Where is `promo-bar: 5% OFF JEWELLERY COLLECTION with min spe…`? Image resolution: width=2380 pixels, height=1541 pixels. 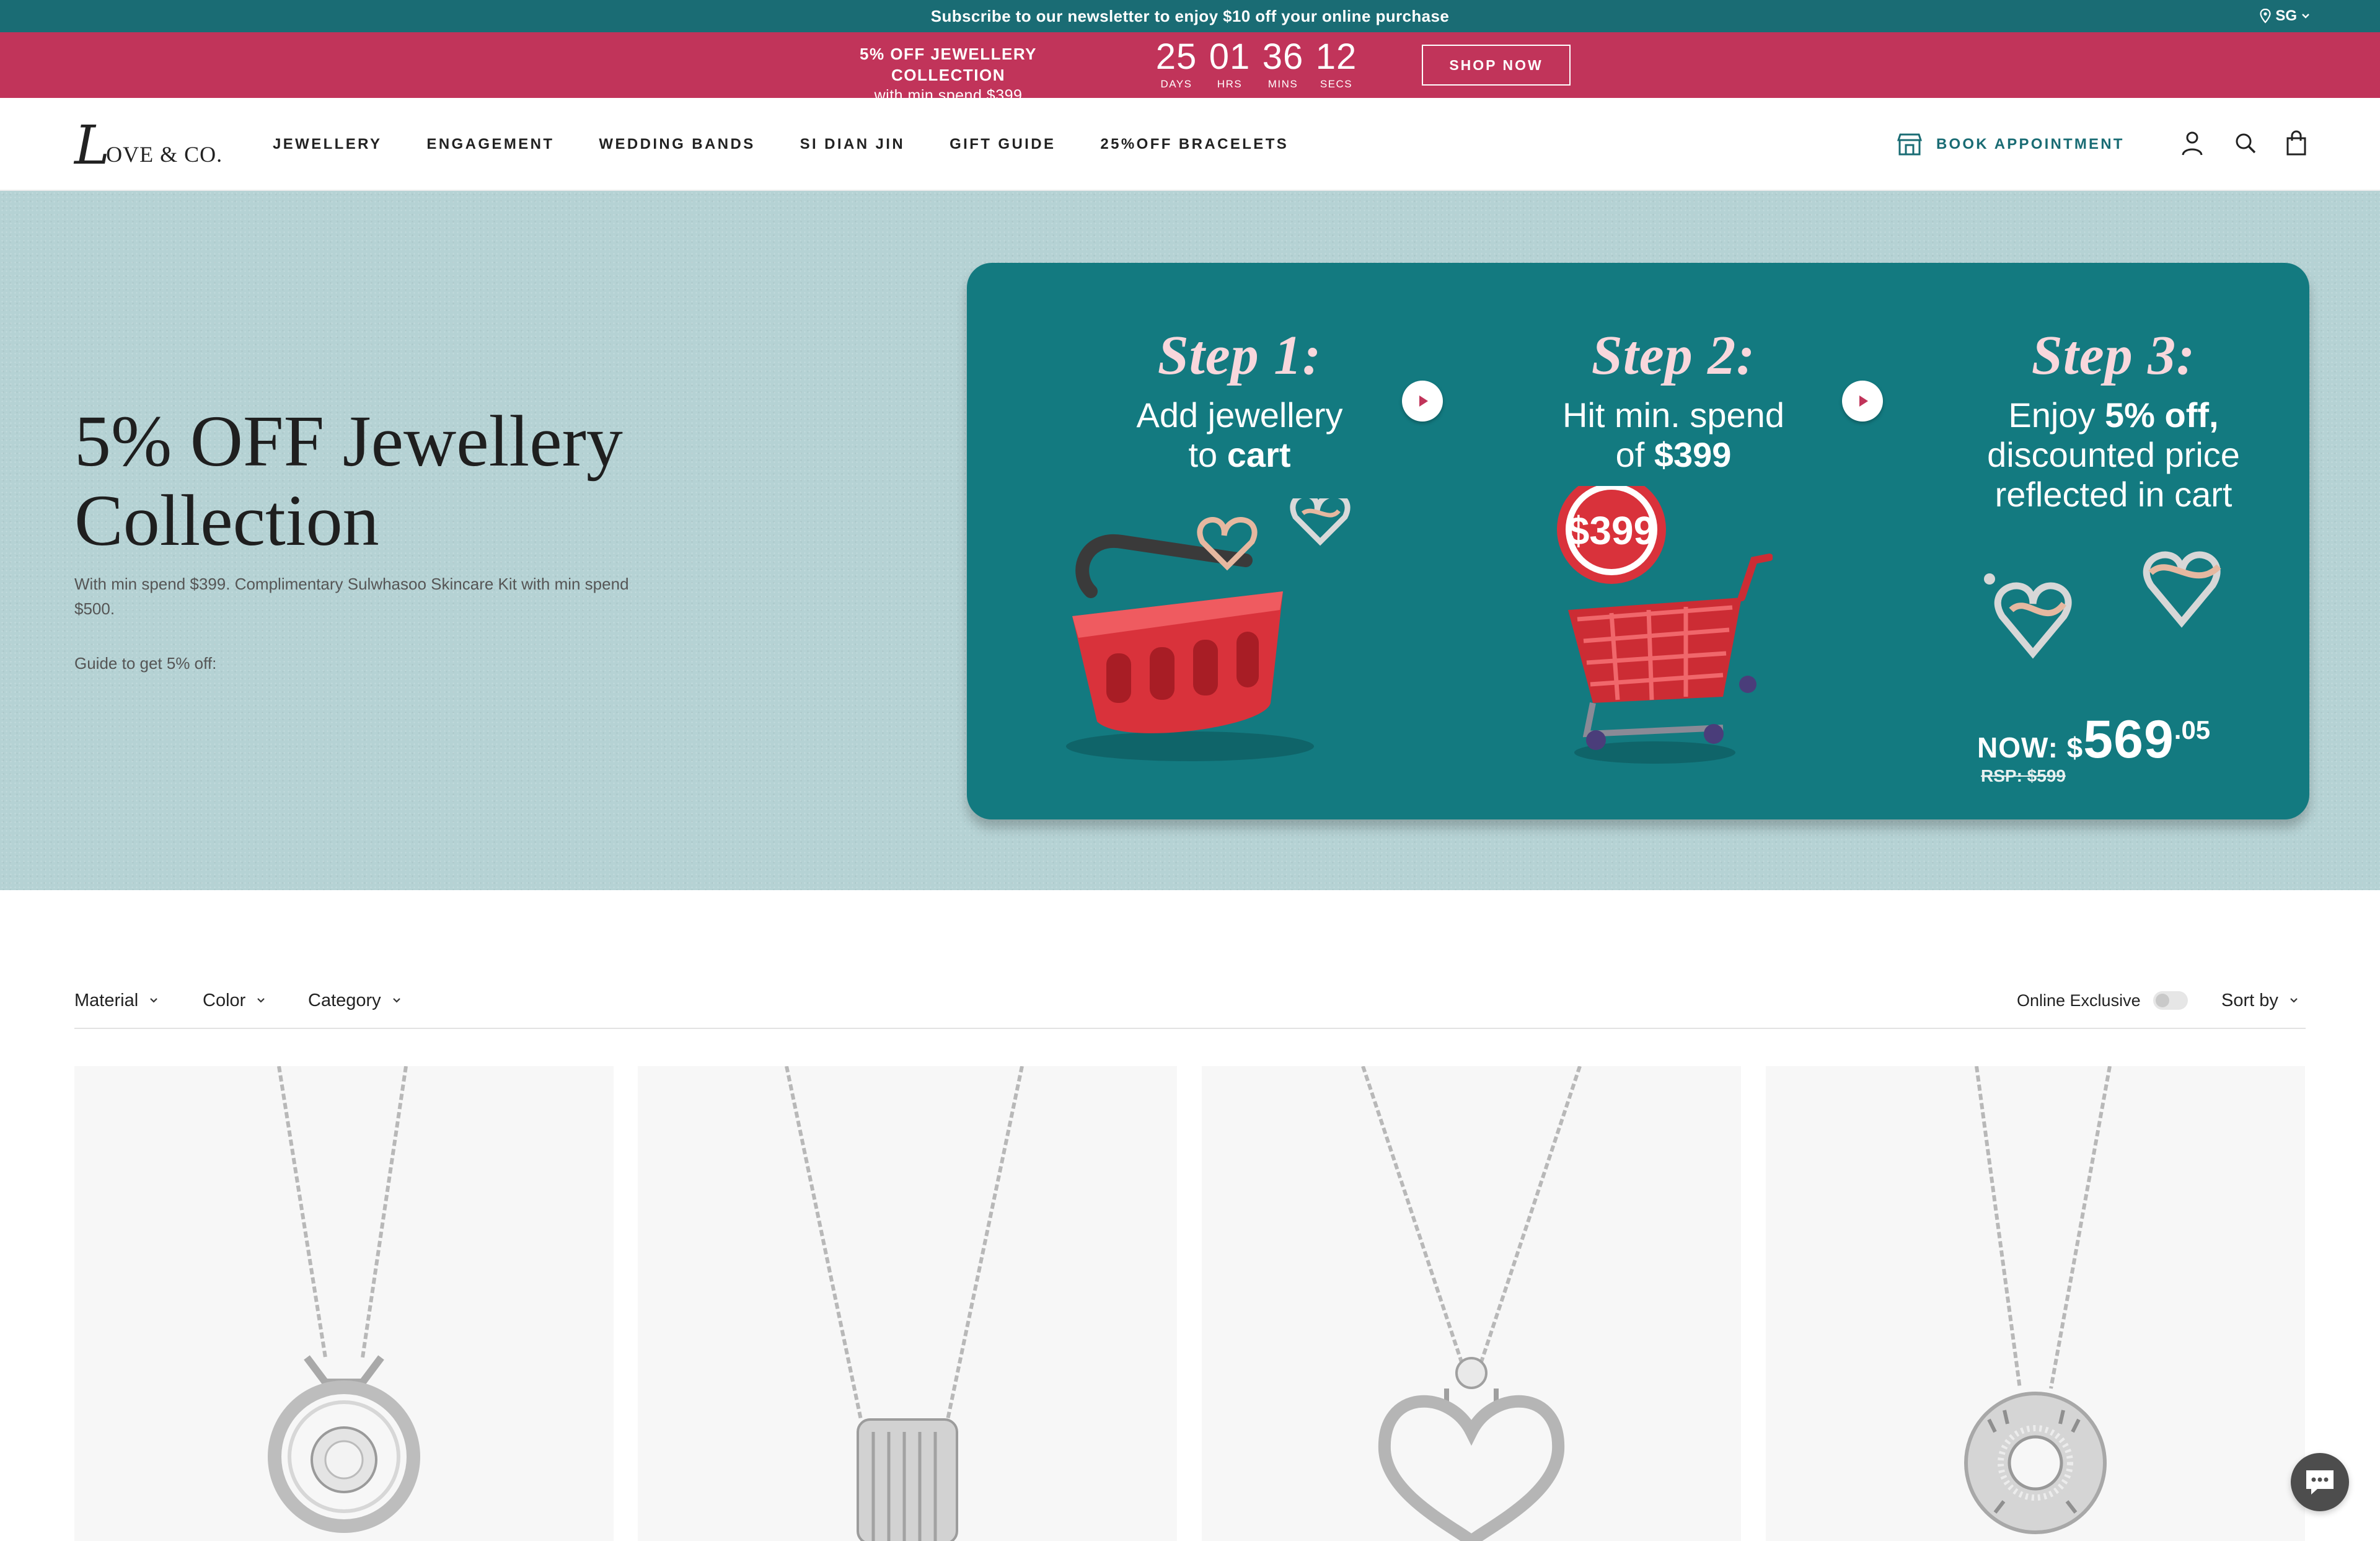
promo-bar: 5% OFF JEWELLERY COLLECTION with min spe… is located at coordinates (1190, 68).